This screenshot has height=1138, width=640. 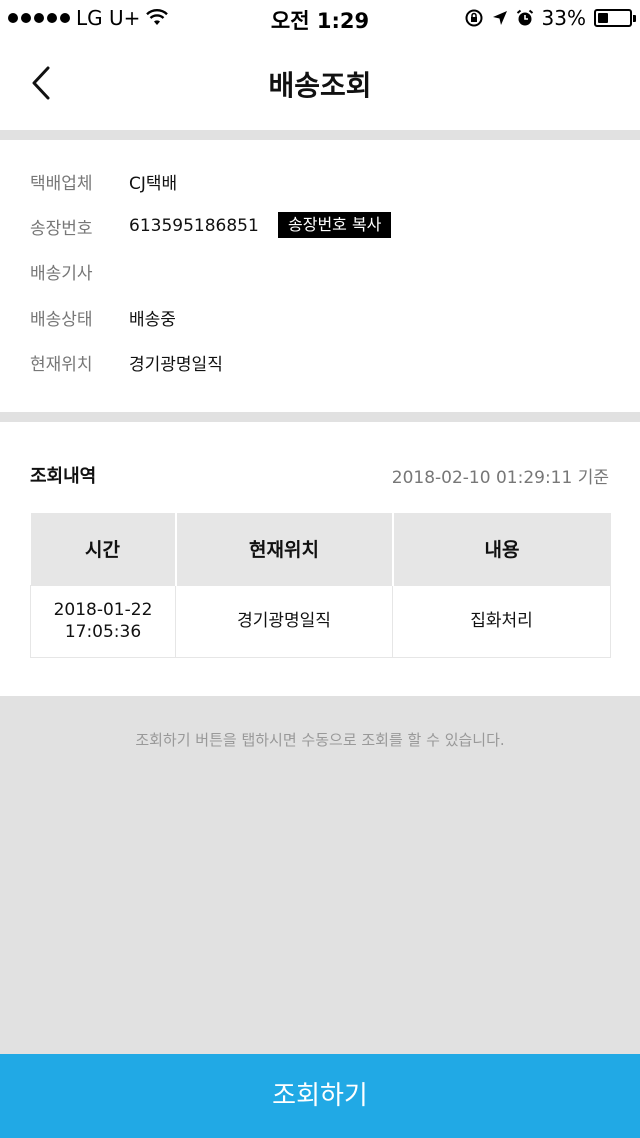 What do you see at coordinates (108, 18) in the screenshot?
I see `carrier-name: LG U+` at bounding box center [108, 18].